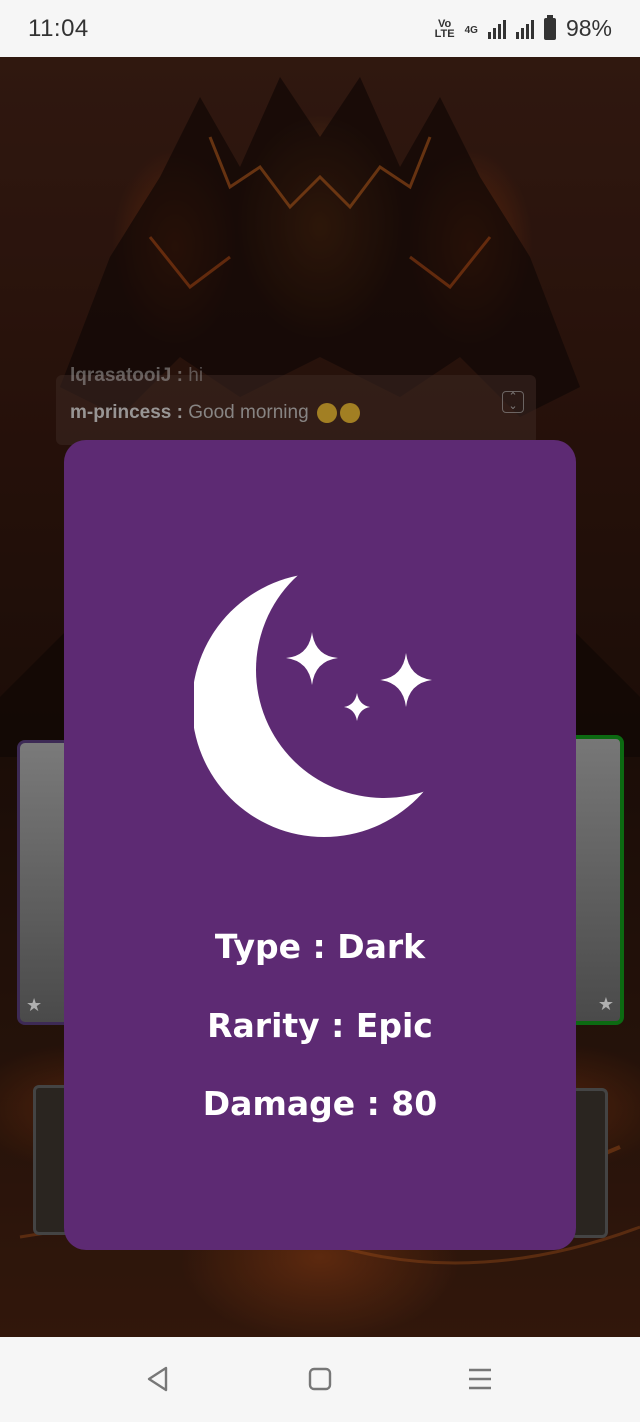 This screenshot has height=1422, width=640. I want to click on chat-username: lqrasatooiJ :, so click(126, 375).